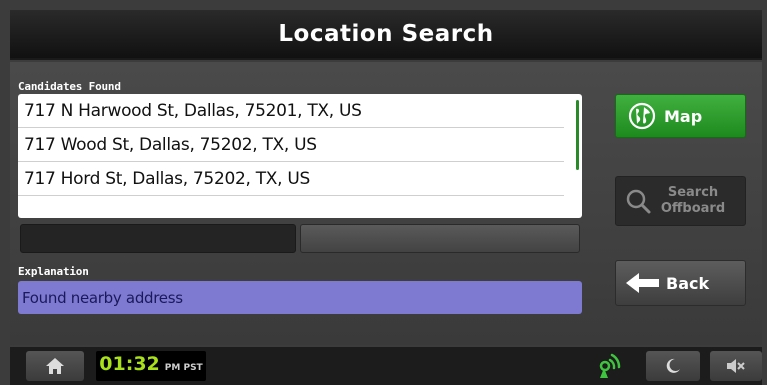 This screenshot has height=385, width=767. I want to click on night-mode-icon, so click(673, 365).